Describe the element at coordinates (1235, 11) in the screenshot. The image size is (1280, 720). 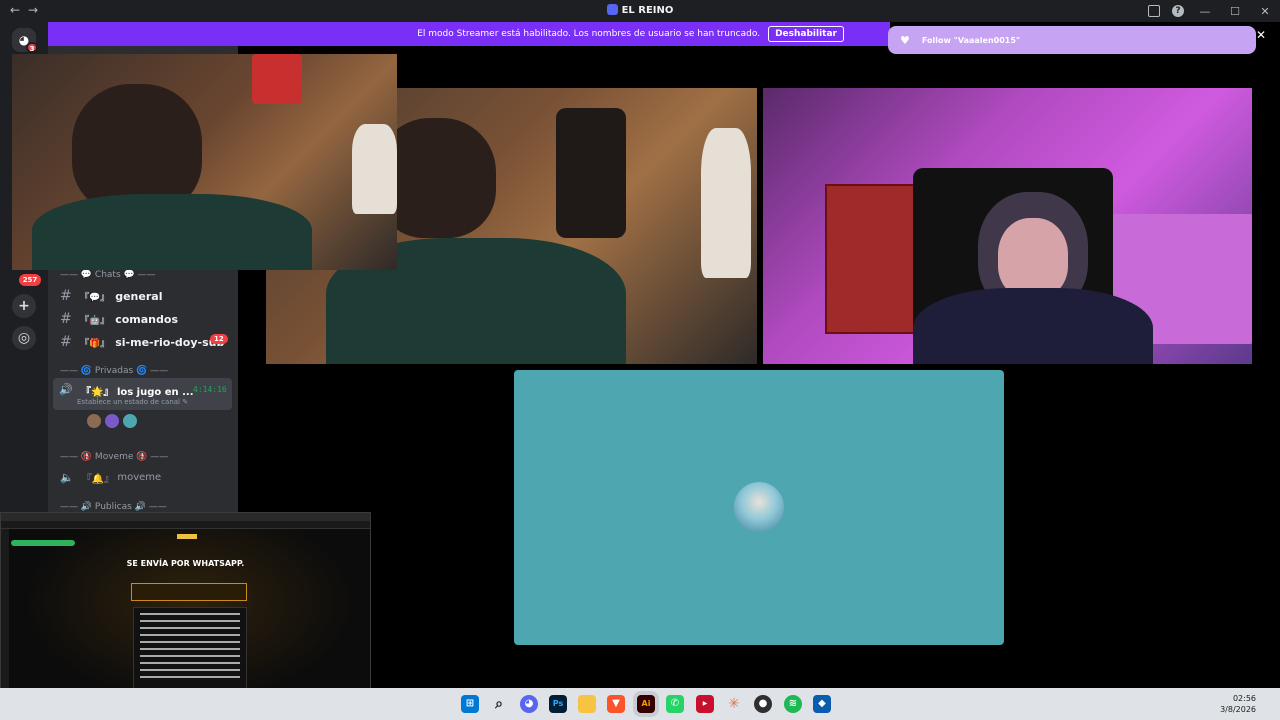
I see `maximize-button: ☐` at that location.